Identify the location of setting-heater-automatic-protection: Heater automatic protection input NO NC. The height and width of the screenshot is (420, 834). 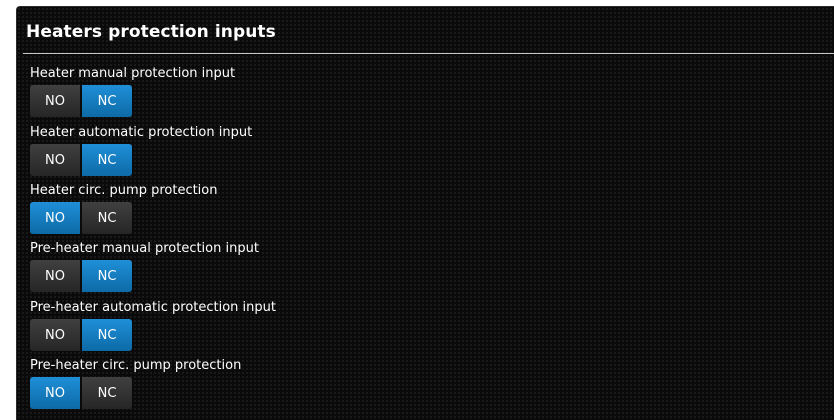
(141, 150).